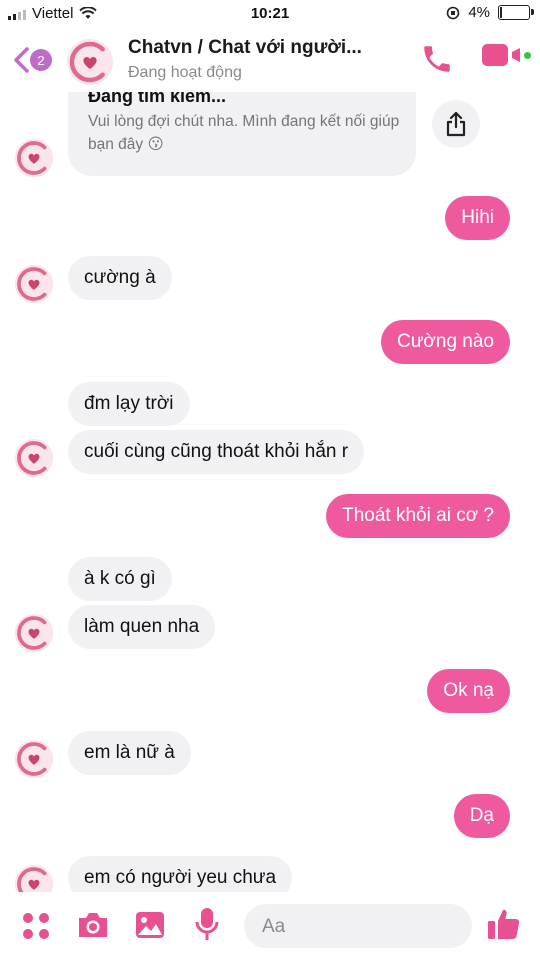 The image size is (540, 960). I want to click on incoming-message: à k có gì, so click(120, 579).